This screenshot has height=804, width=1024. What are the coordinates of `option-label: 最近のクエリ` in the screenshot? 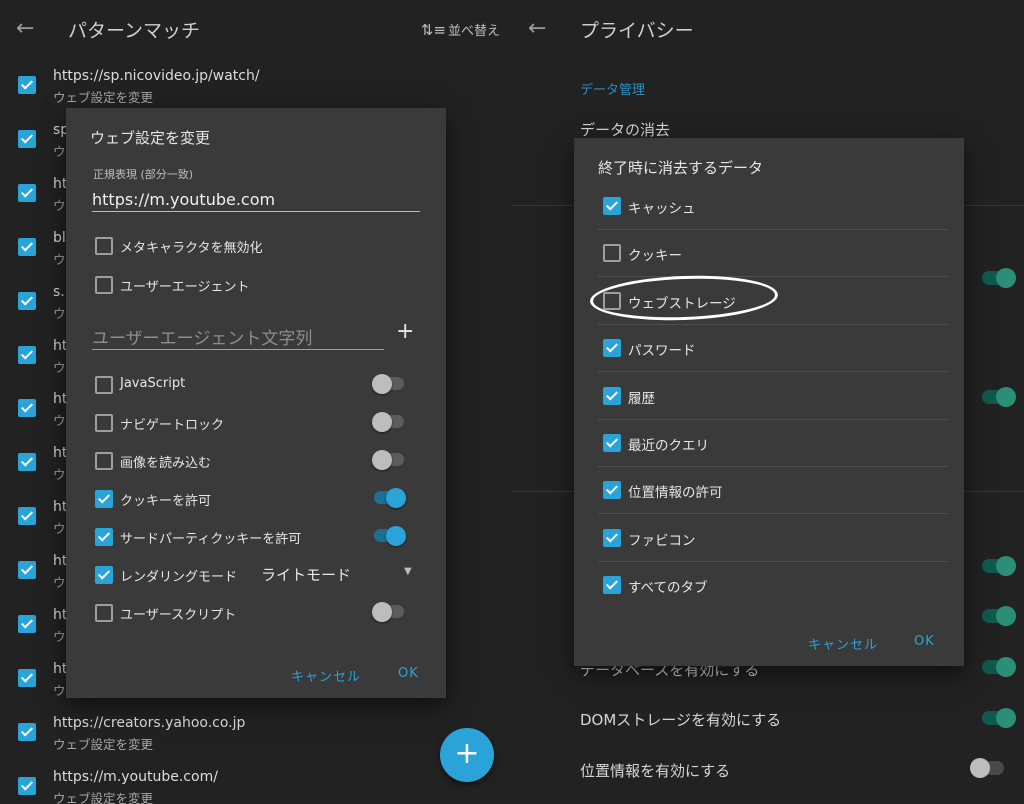 It's located at (668, 446).